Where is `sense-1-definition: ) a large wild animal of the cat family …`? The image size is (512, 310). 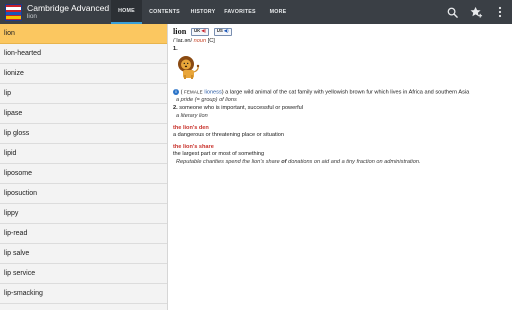 sense-1-definition: ) a large wild animal of the cat family … is located at coordinates (345, 92).